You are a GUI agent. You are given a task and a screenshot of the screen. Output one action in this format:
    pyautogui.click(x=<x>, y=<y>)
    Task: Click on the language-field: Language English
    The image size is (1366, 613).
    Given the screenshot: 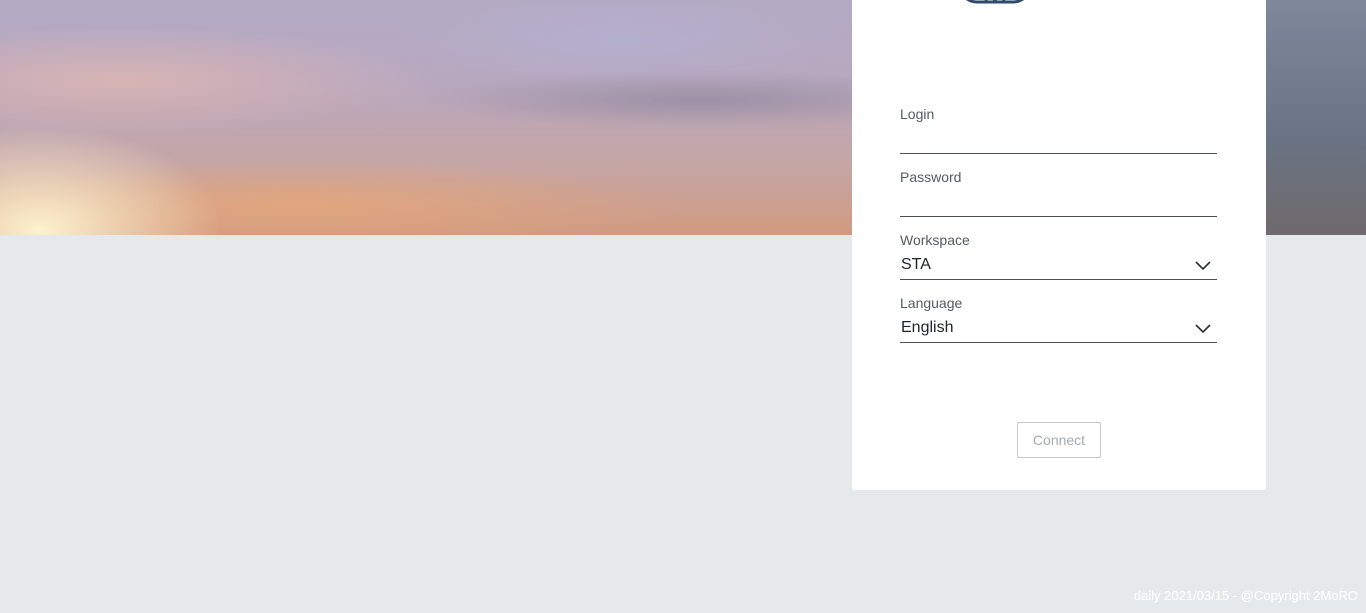 What is the action you would take?
    pyautogui.click(x=1058, y=318)
    